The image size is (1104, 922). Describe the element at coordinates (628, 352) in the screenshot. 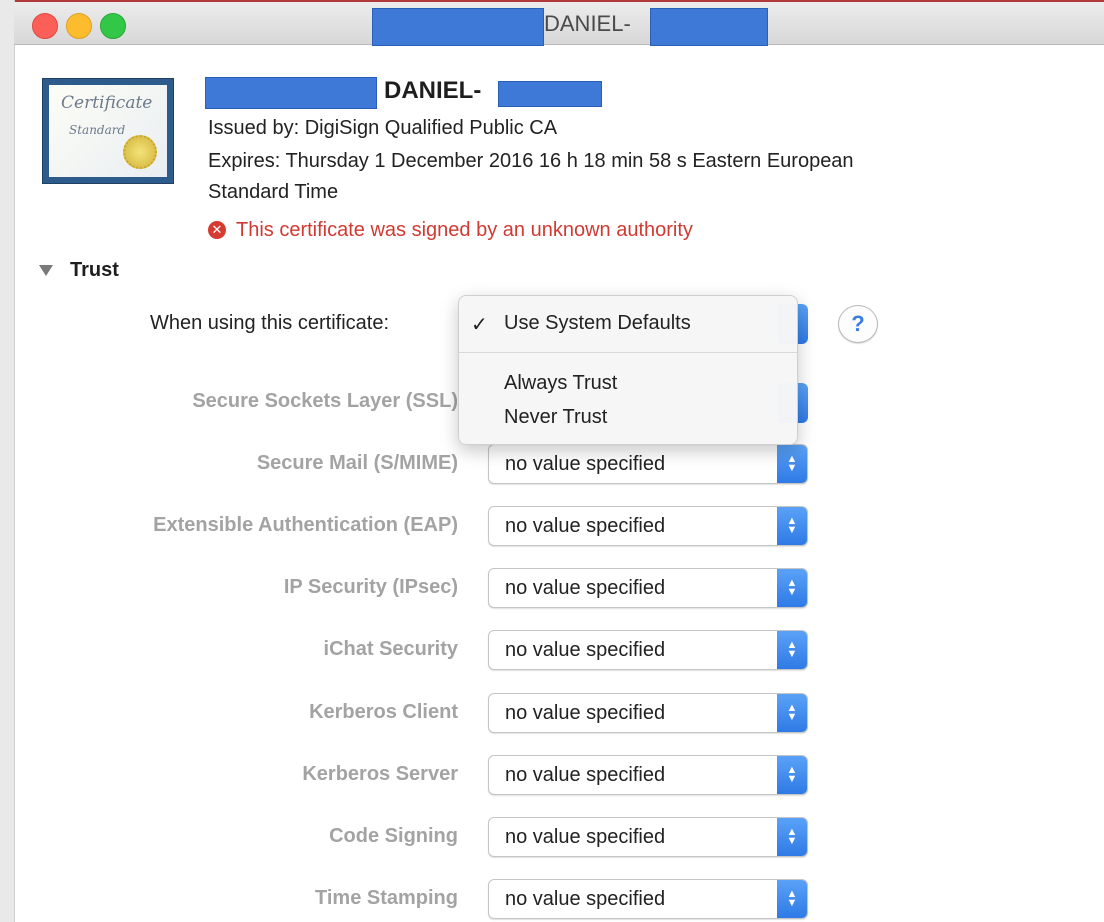

I see `menu-separator` at that location.